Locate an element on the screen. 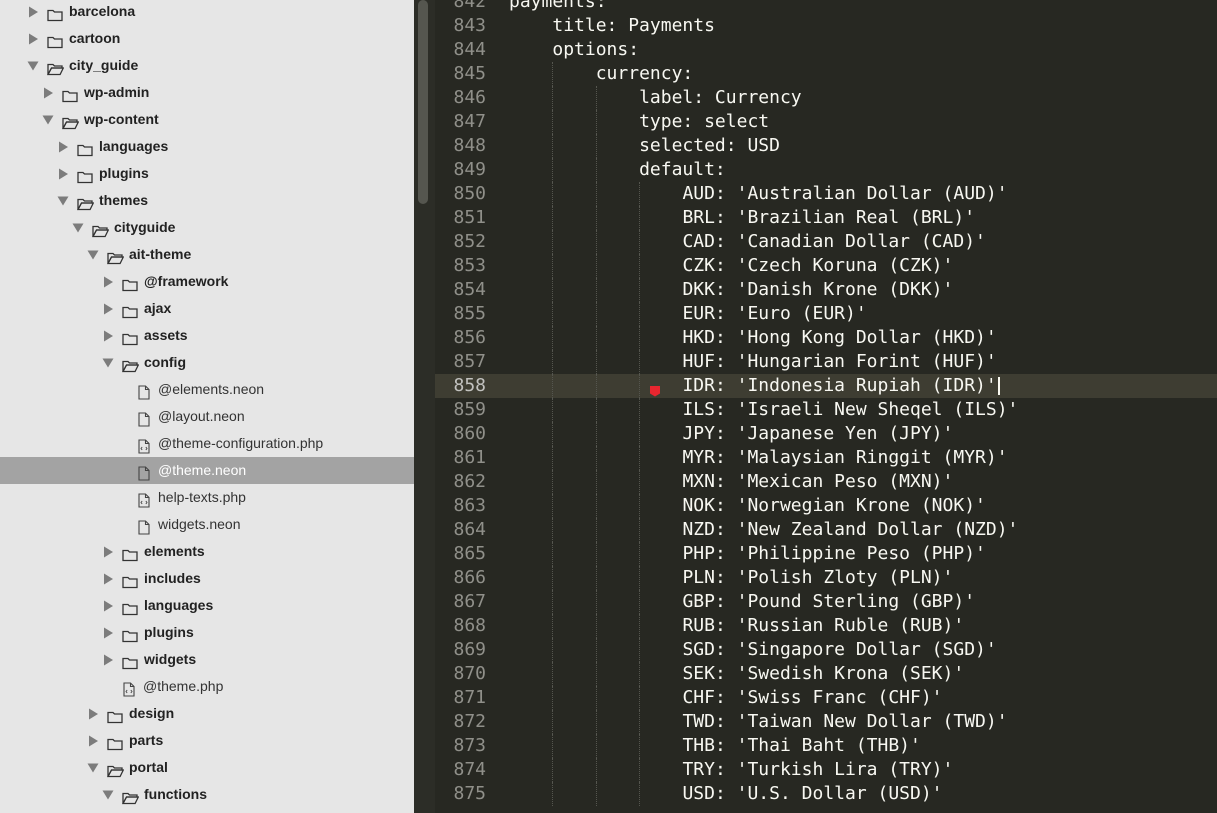 Image resolution: width=1217 pixels, height=813 pixels. code-line: 862 MXN: 'Mexican Peso (MXN)' is located at coordinates (826, 482).